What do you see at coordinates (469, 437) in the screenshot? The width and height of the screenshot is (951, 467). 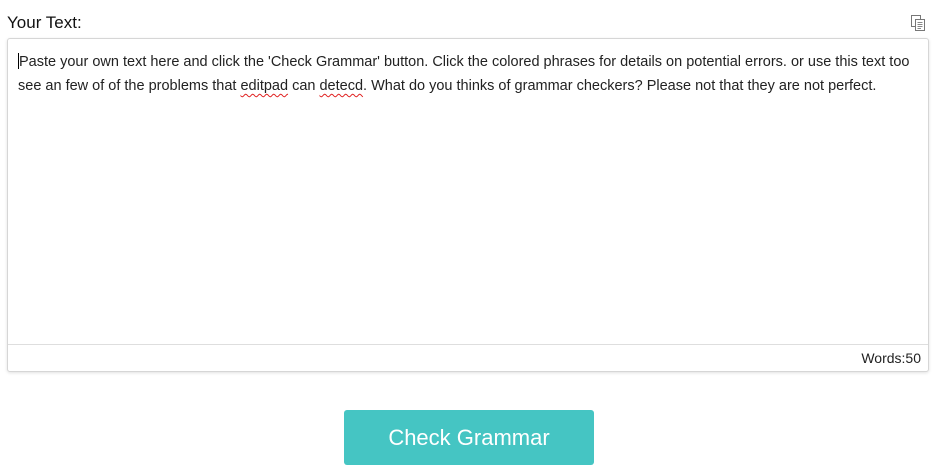 I see `check-grammar-button: Check Grammar` at bounding box center [469, 437].